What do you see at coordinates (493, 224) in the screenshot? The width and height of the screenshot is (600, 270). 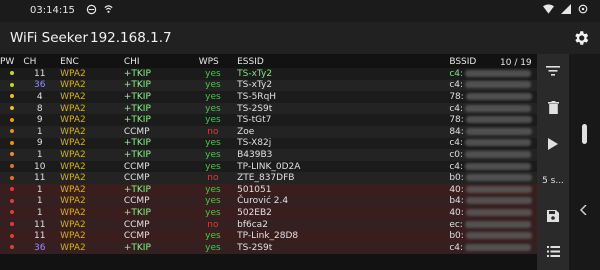 I see `bssid-cell: ec:` at bounding box center [493, 224].